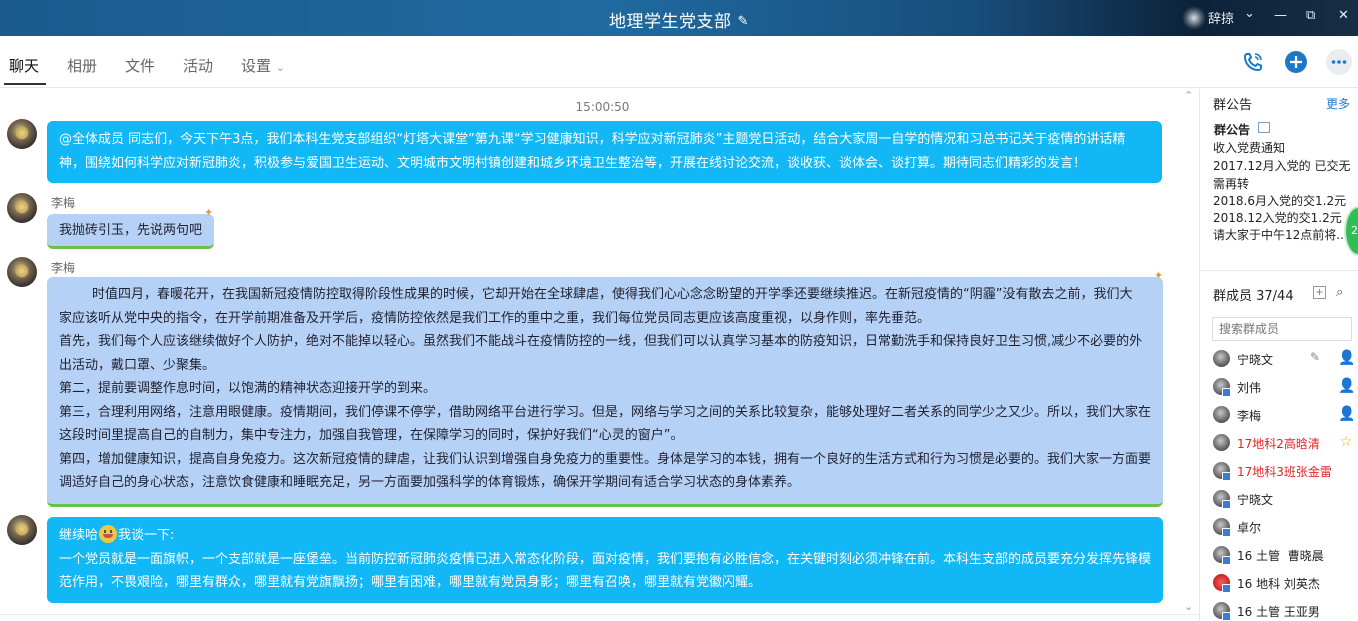  What do you see at coordinates (24, 65) in the screenshot?
I see `tab-chat: 聊天` at bounding box center [24, 65].